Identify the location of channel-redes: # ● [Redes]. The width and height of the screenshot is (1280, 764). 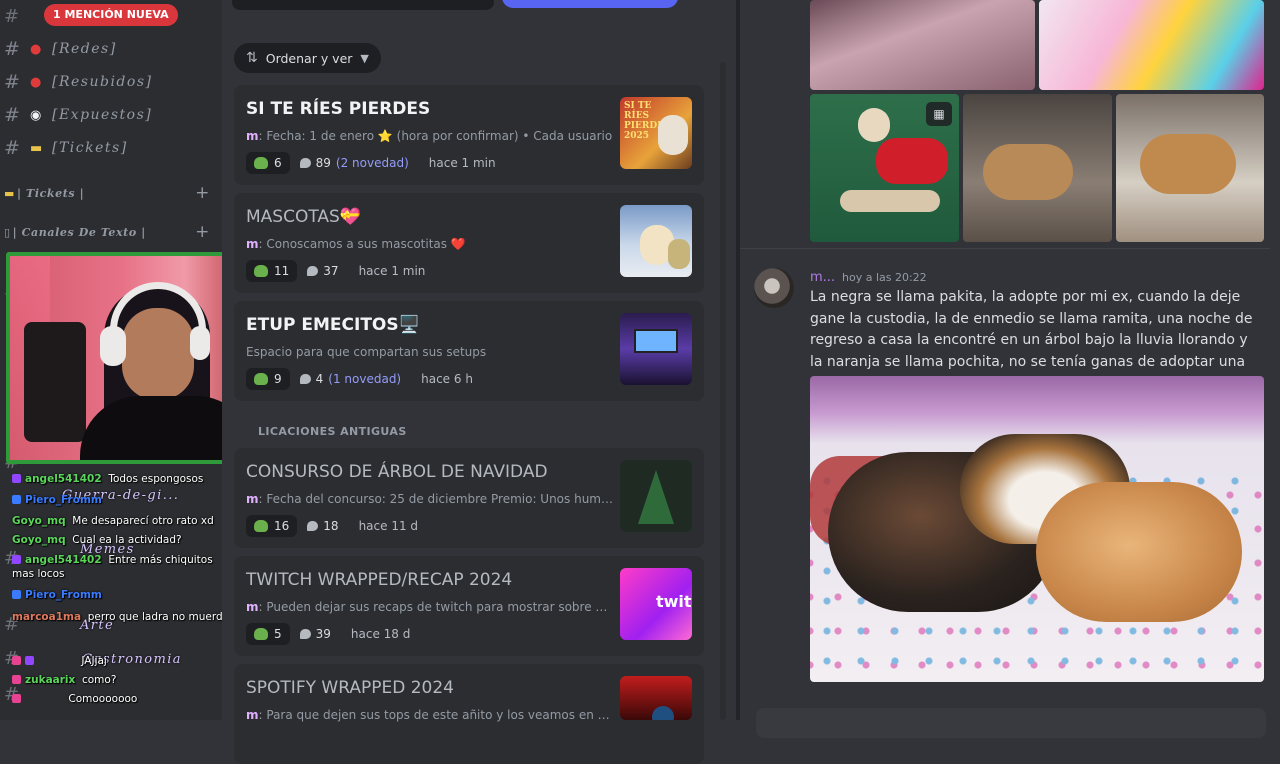
(60, 49).